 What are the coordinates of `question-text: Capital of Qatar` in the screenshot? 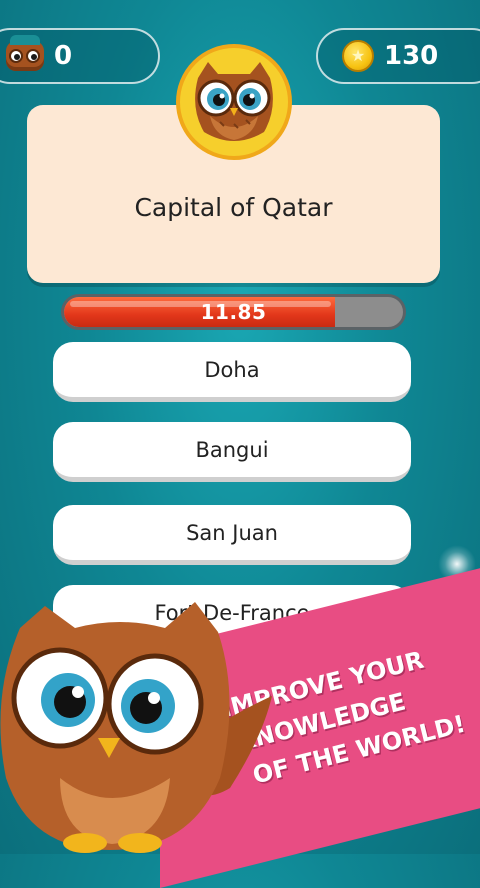 It's located at (233, 207).